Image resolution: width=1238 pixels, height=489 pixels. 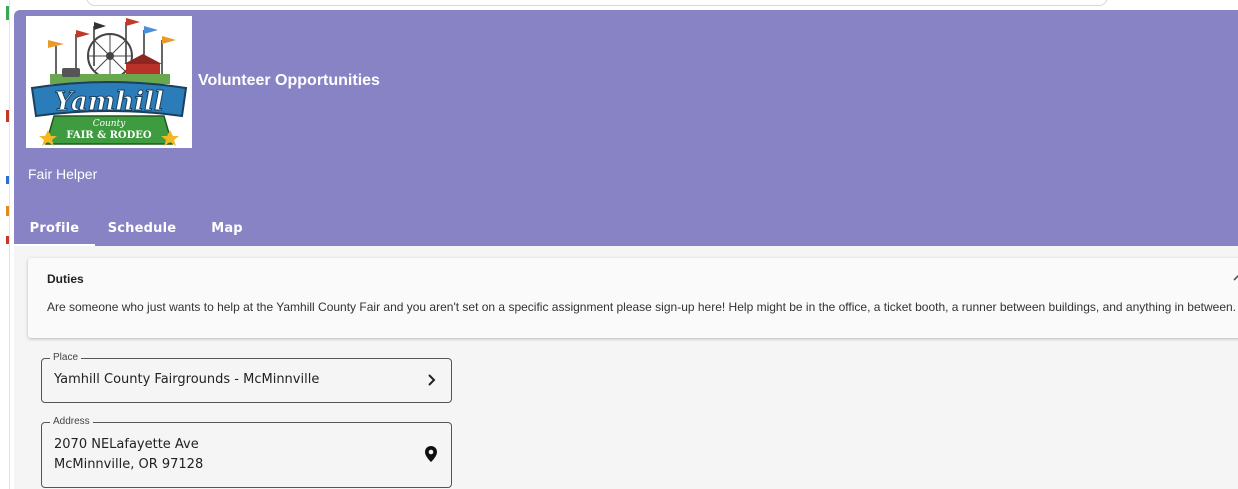 I want to click on chevron-right-icon, so click(x=432, y=382).